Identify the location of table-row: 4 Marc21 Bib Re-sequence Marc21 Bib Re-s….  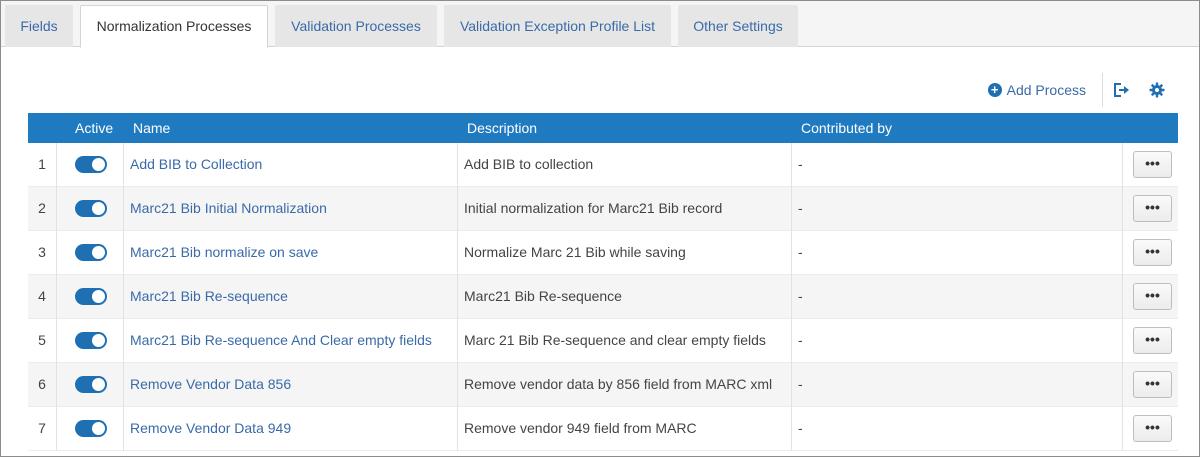
(603, 297).